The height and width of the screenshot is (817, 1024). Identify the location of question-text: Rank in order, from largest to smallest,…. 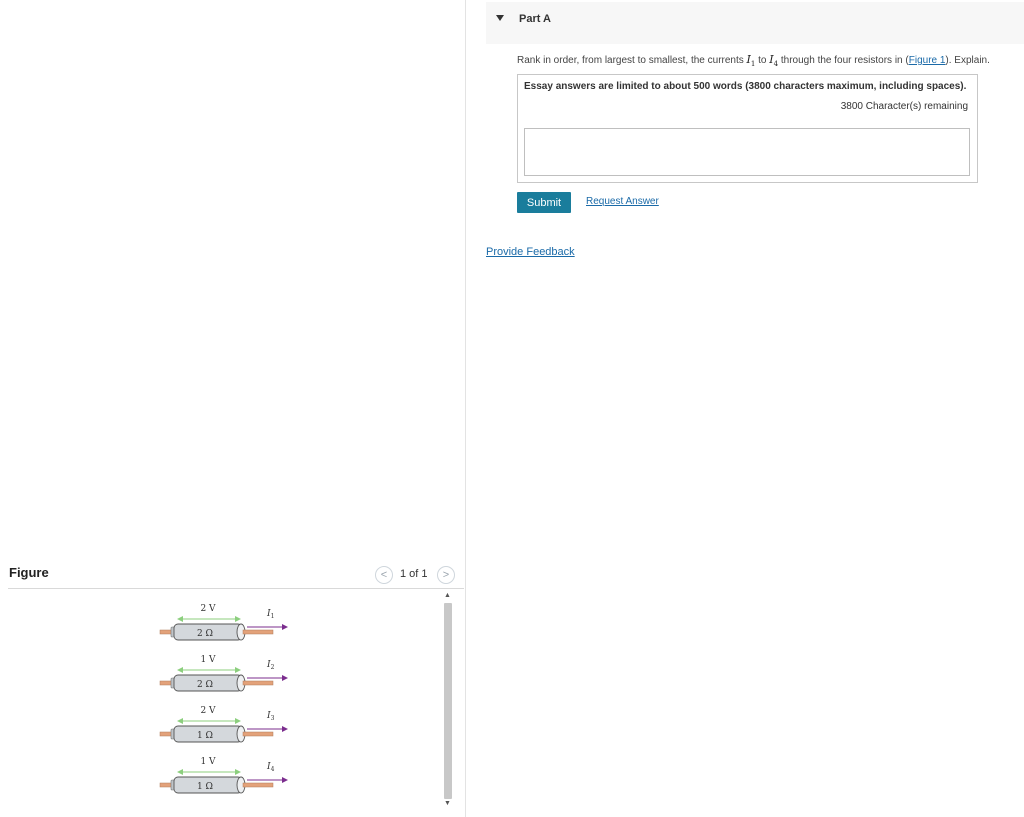
(753, 61).